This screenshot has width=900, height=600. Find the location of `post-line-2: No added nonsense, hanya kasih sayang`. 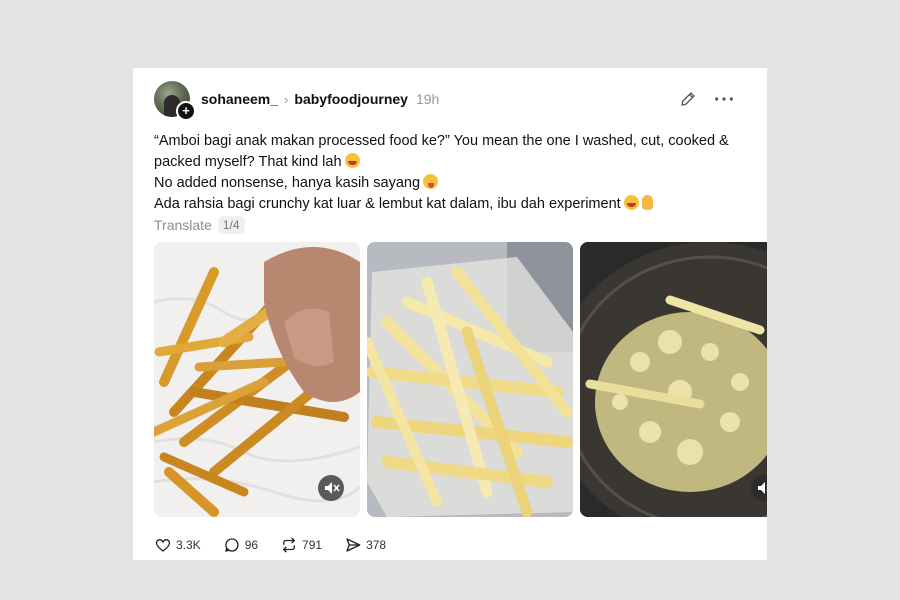

post-line-2: No added nonsense, hanya kasih sayang is located at coordinates (287, 183).